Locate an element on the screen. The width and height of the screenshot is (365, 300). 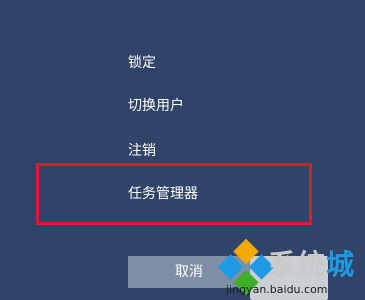
watermark-backdrop is located at coordinates (289, 278).